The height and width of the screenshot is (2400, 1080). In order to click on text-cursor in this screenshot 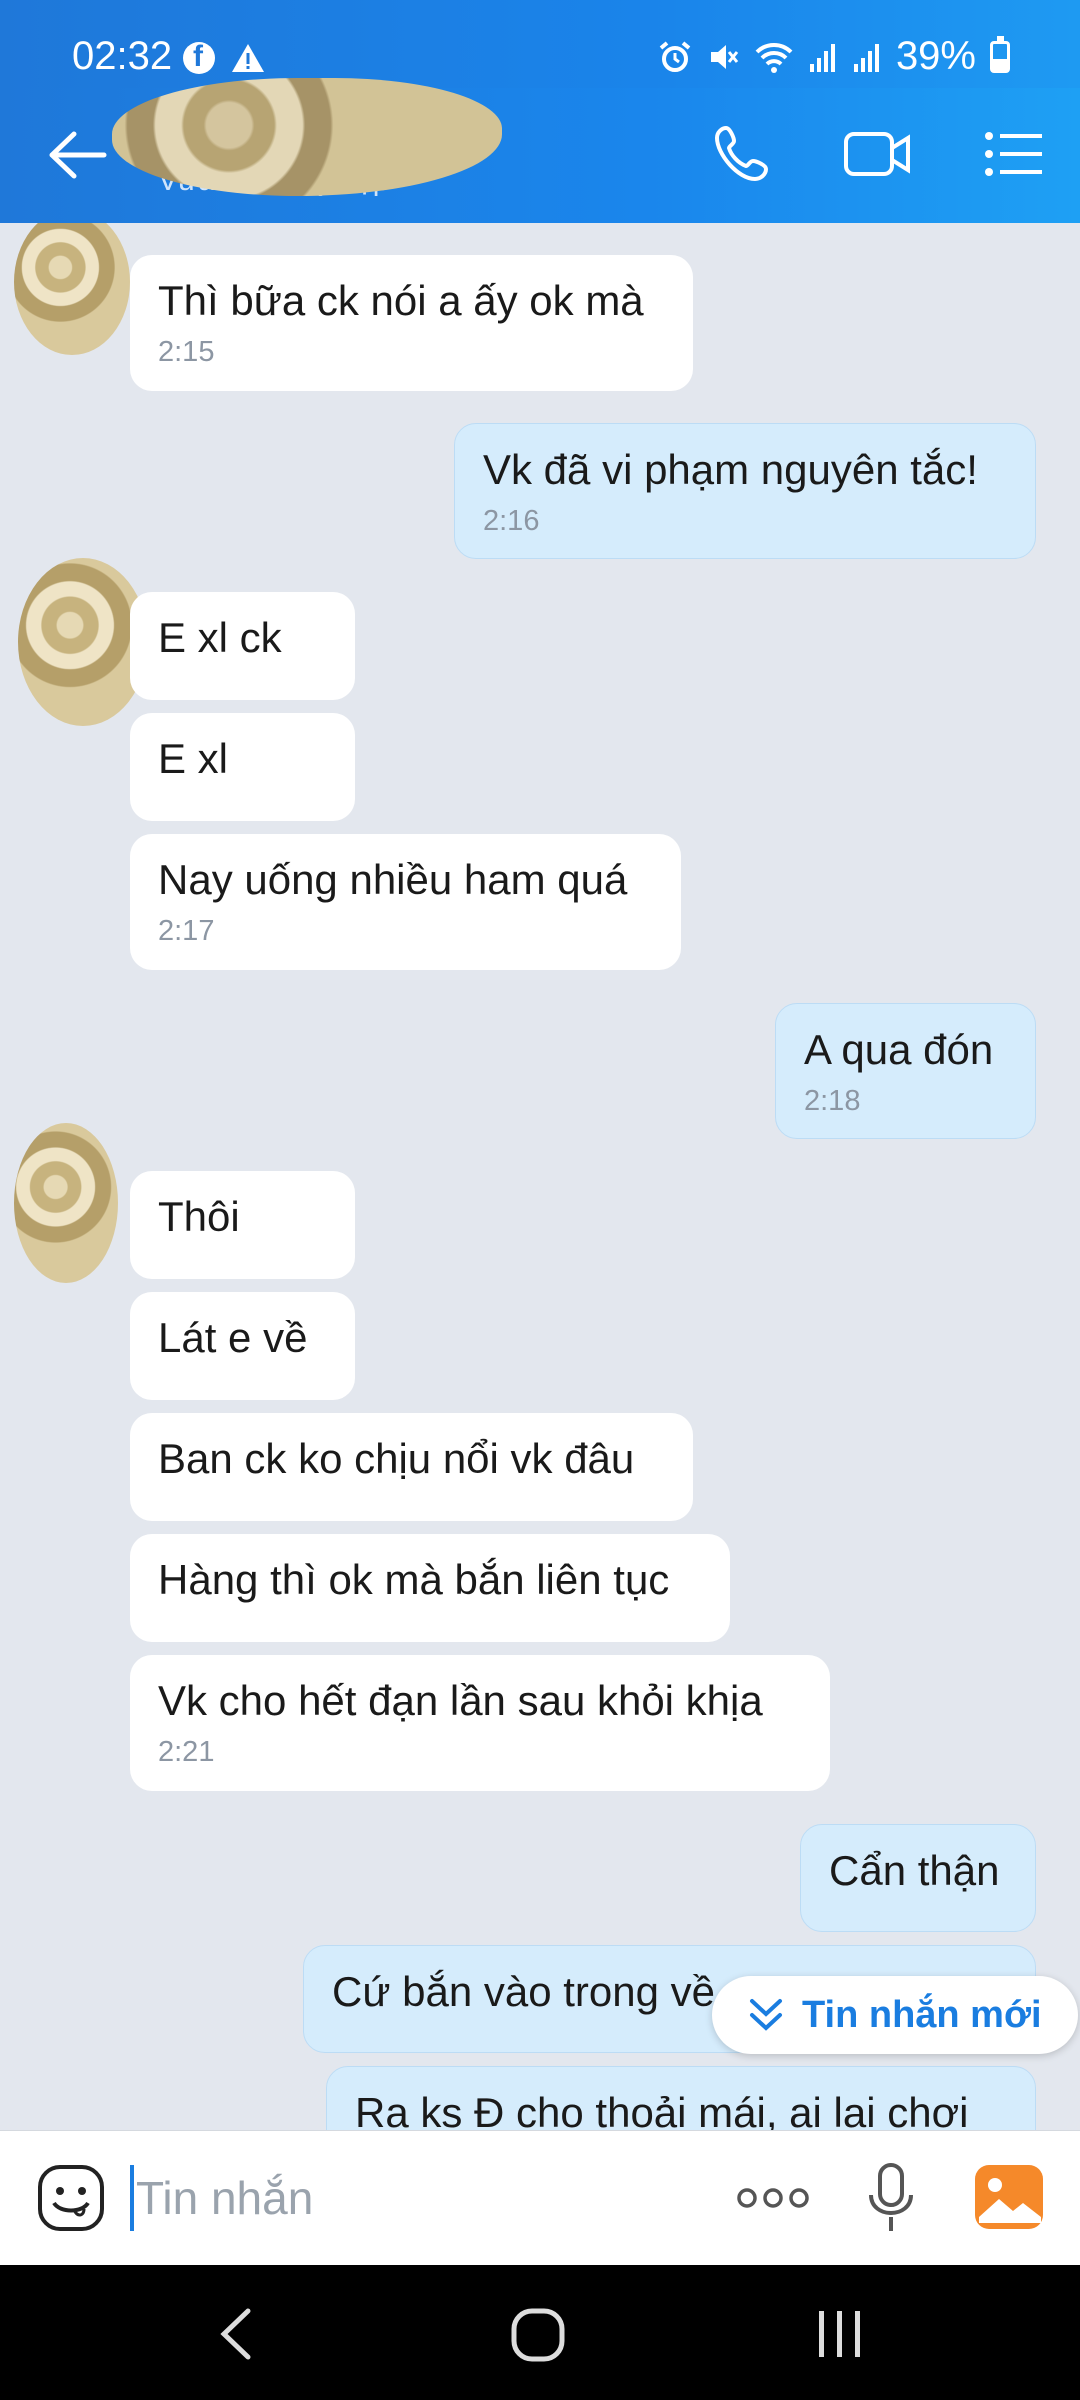, I will do `click(132, 2198)`.